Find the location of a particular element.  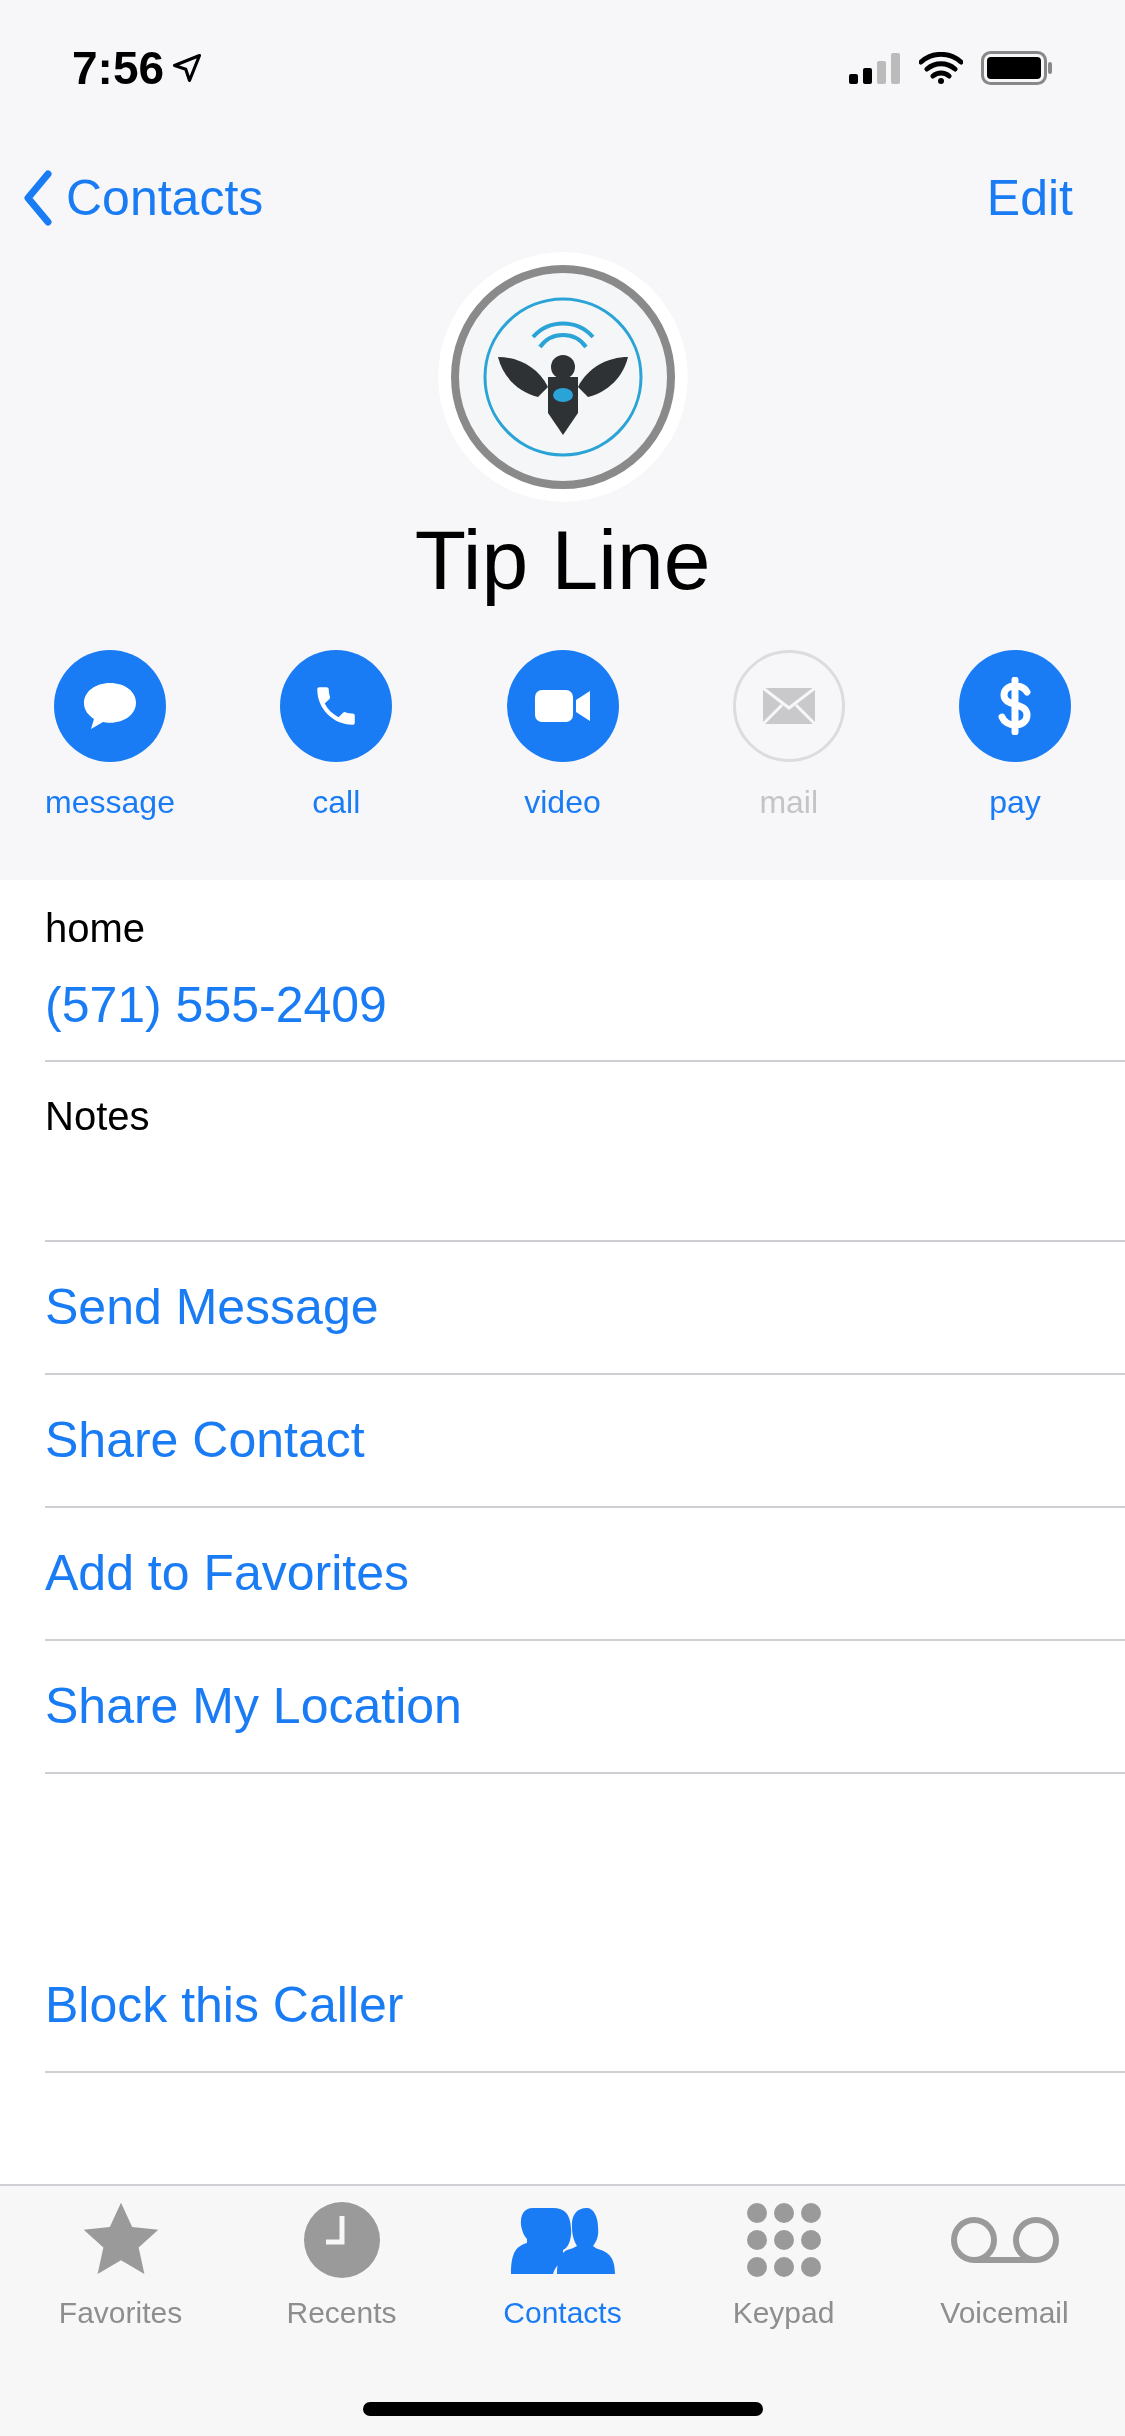

block-caller-link: Block this Caller is located at coordinates (224, 2005).